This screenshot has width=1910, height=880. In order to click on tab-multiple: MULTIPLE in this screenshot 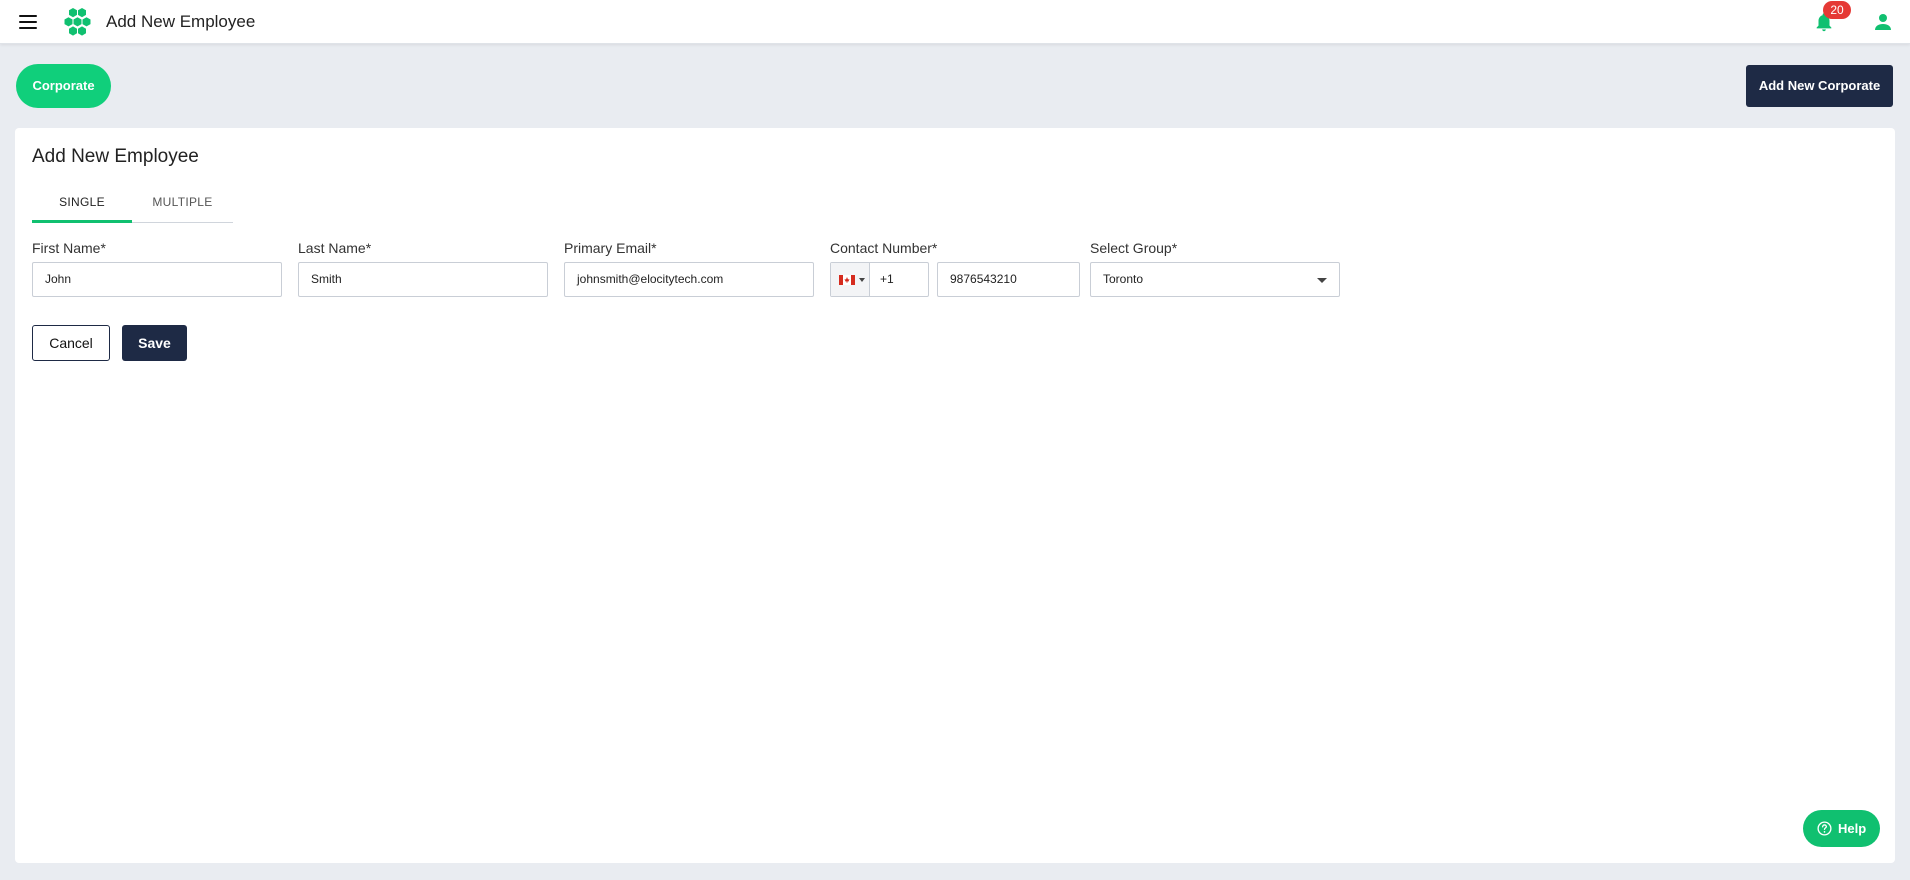, I will do `click(182, 203)`.